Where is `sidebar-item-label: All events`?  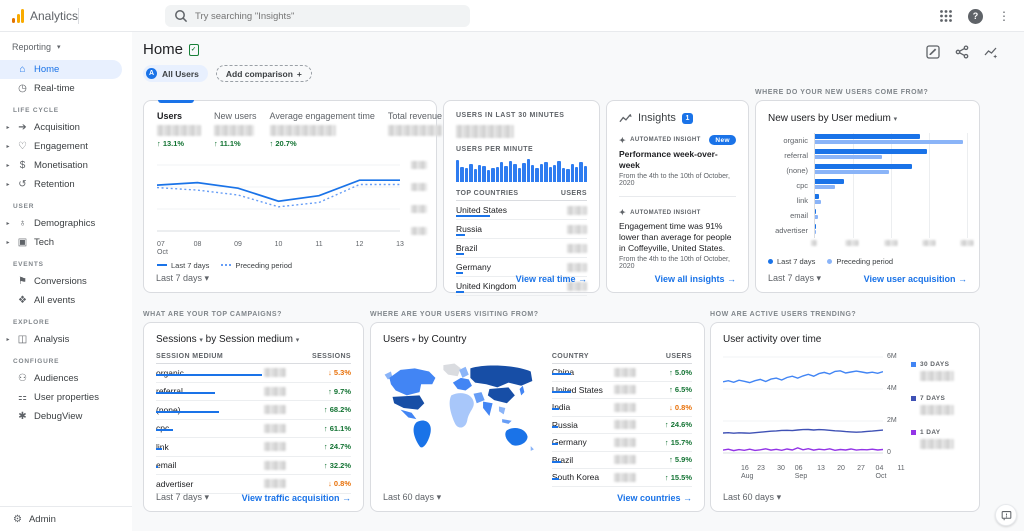
sidebar-item-label: All events is located at coordinates (55, 300).